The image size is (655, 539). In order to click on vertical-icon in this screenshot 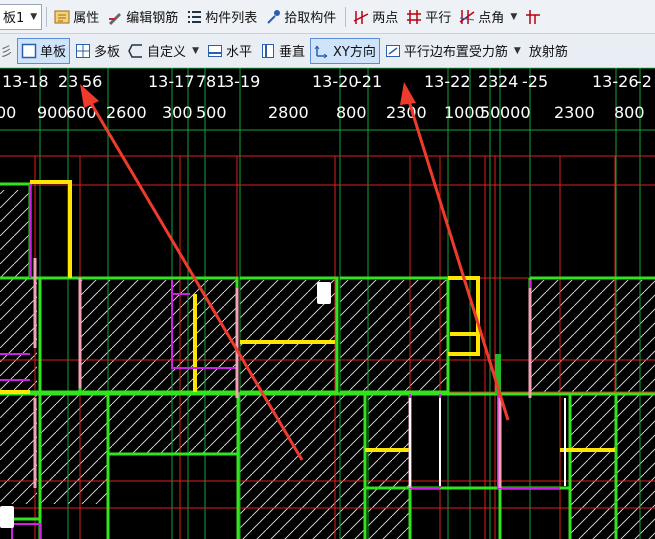, I will do `click(268, 51)`.